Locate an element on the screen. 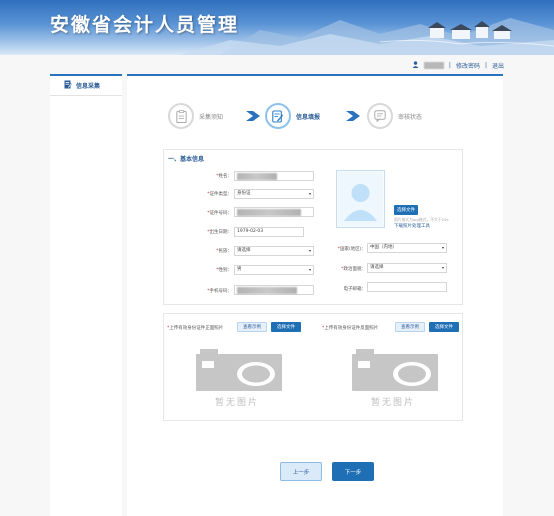  step-label: 信息填报 is located at coordinates (308, 117).